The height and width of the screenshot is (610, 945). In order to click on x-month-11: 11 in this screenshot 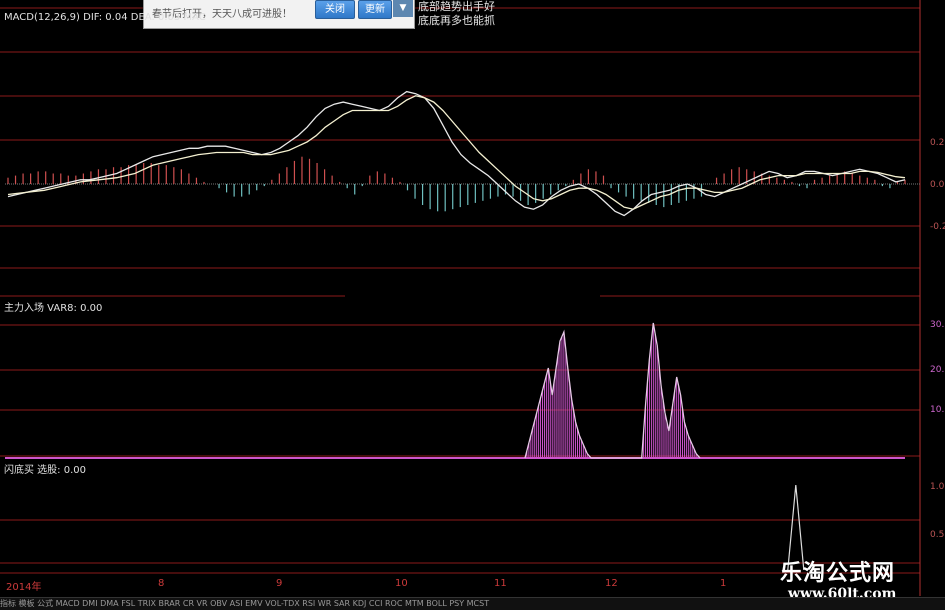, I will do `click(500, 583)`.